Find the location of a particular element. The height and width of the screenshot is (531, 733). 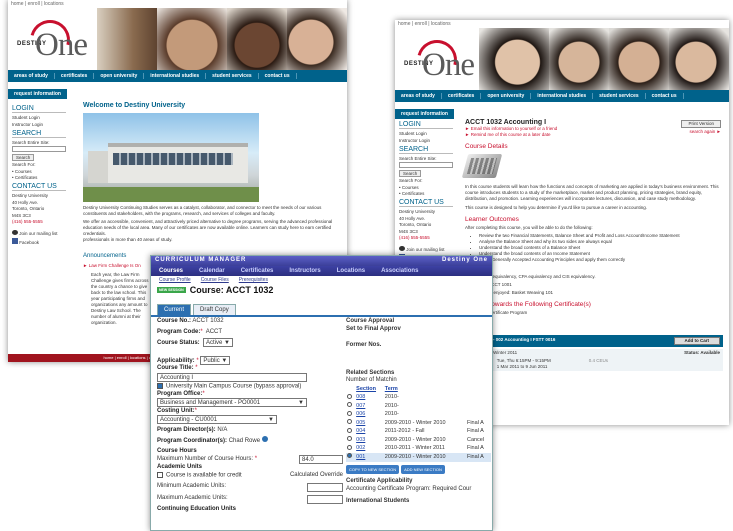

tab-associations: Associations is located at coordinates (399, 271).